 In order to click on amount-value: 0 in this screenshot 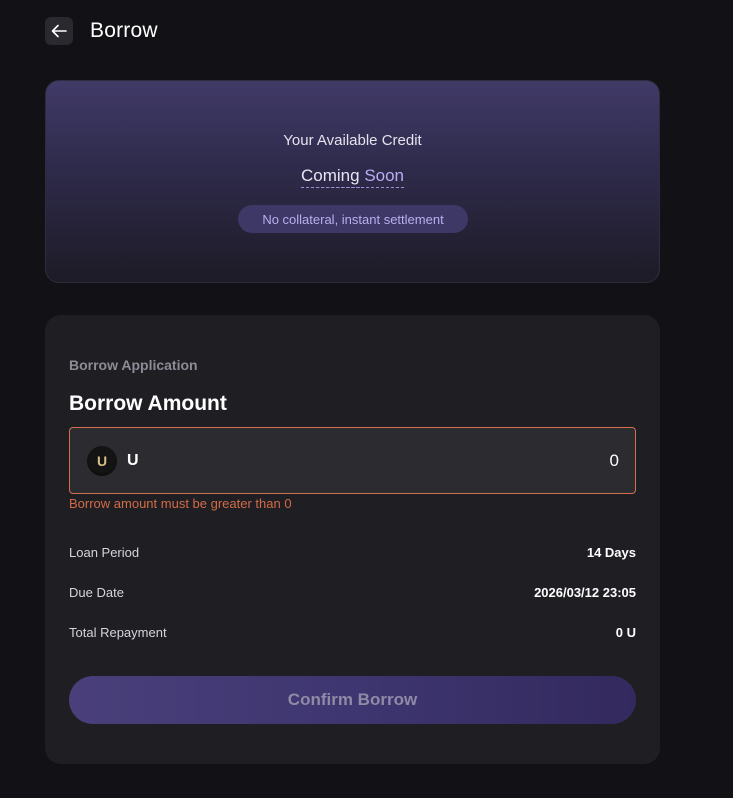, I will do `click(614, 461)`.